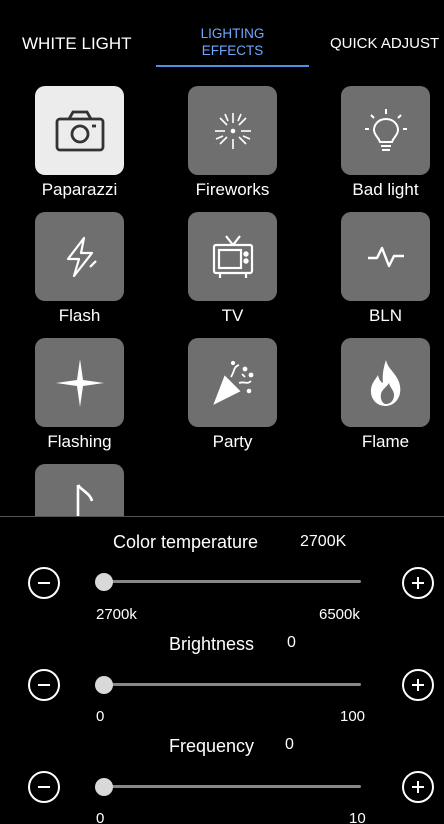  I want to click on brightness-decrease-button, so click(44, 685).